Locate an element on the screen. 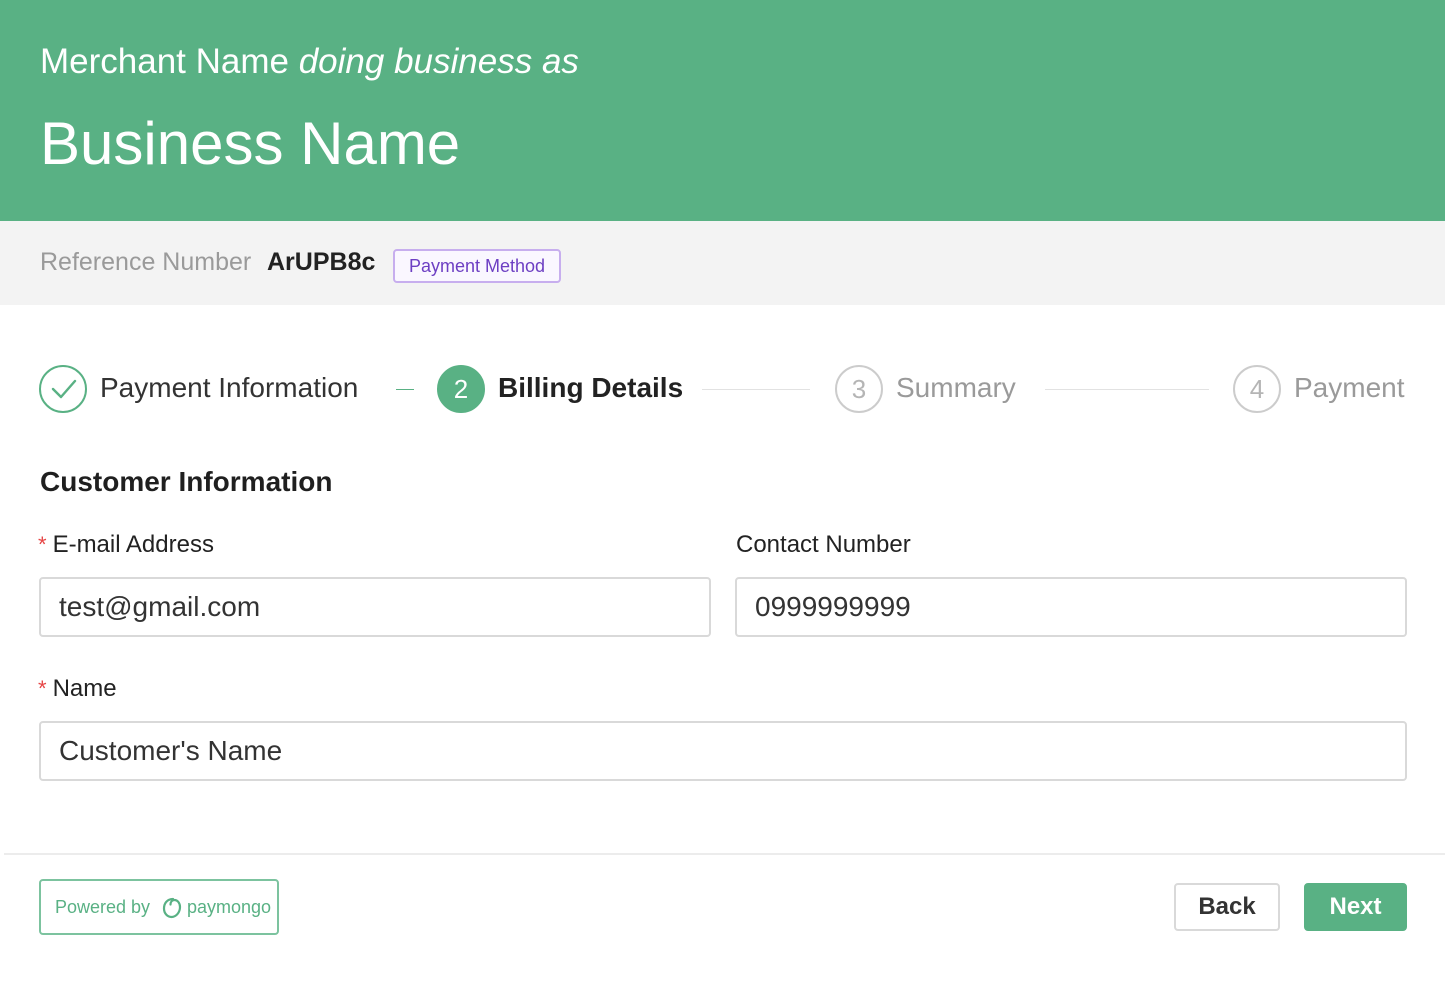 This screenshot has height=987, width=1445. business-name: Business Name is located at coordinates (250, 143).